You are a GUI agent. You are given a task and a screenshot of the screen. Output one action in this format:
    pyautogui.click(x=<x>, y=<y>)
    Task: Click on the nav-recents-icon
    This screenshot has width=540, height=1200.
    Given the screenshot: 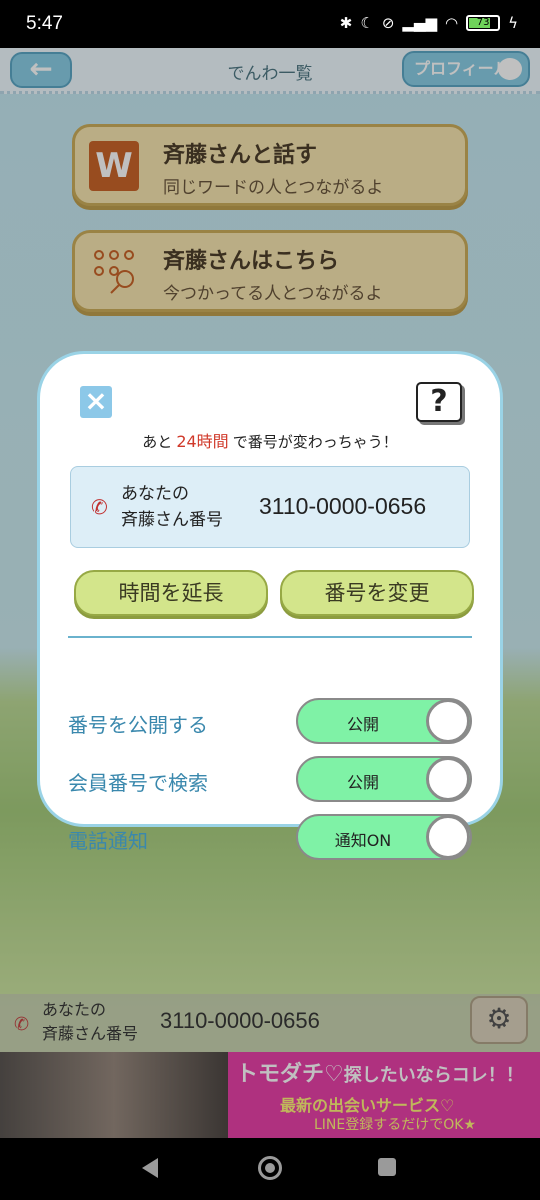 What is the action you would take?
    pyautogui.click(x=387, y=1167)
    